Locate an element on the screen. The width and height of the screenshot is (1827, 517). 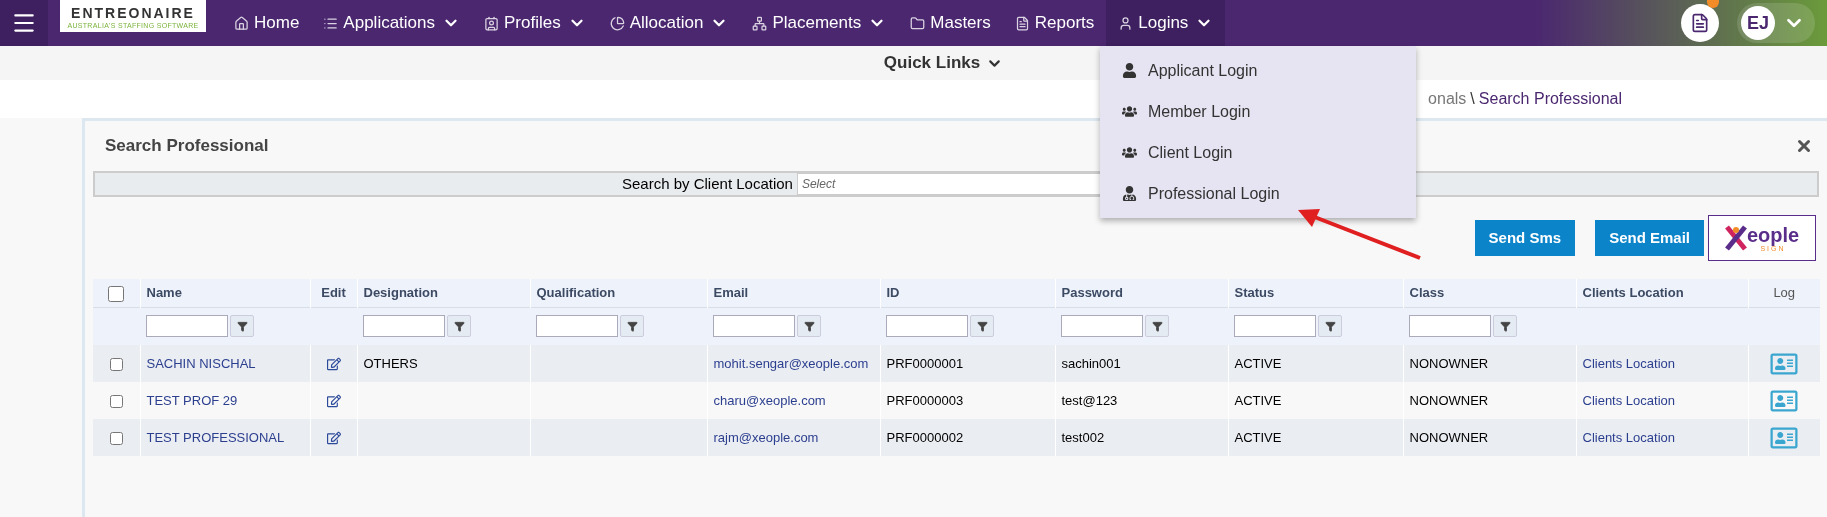
doctor-icon is located at coordinates (1129, 193).